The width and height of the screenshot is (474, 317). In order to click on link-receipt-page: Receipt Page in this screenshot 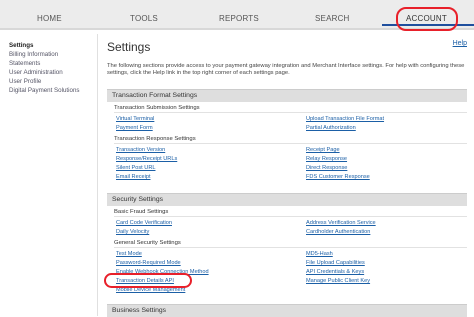, I will do `click(323, 150)`.